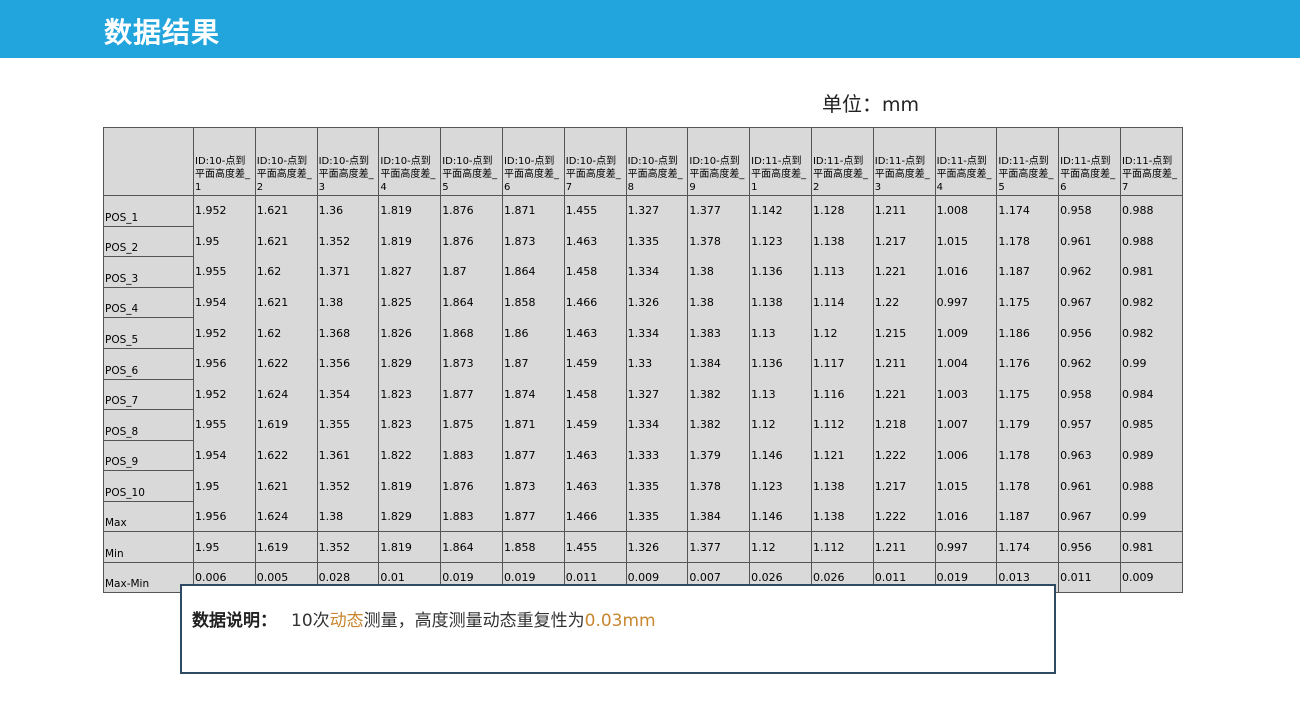 The image size is (1300, 721). I want to click on table-cell: 0.956, so click(1089, 333).